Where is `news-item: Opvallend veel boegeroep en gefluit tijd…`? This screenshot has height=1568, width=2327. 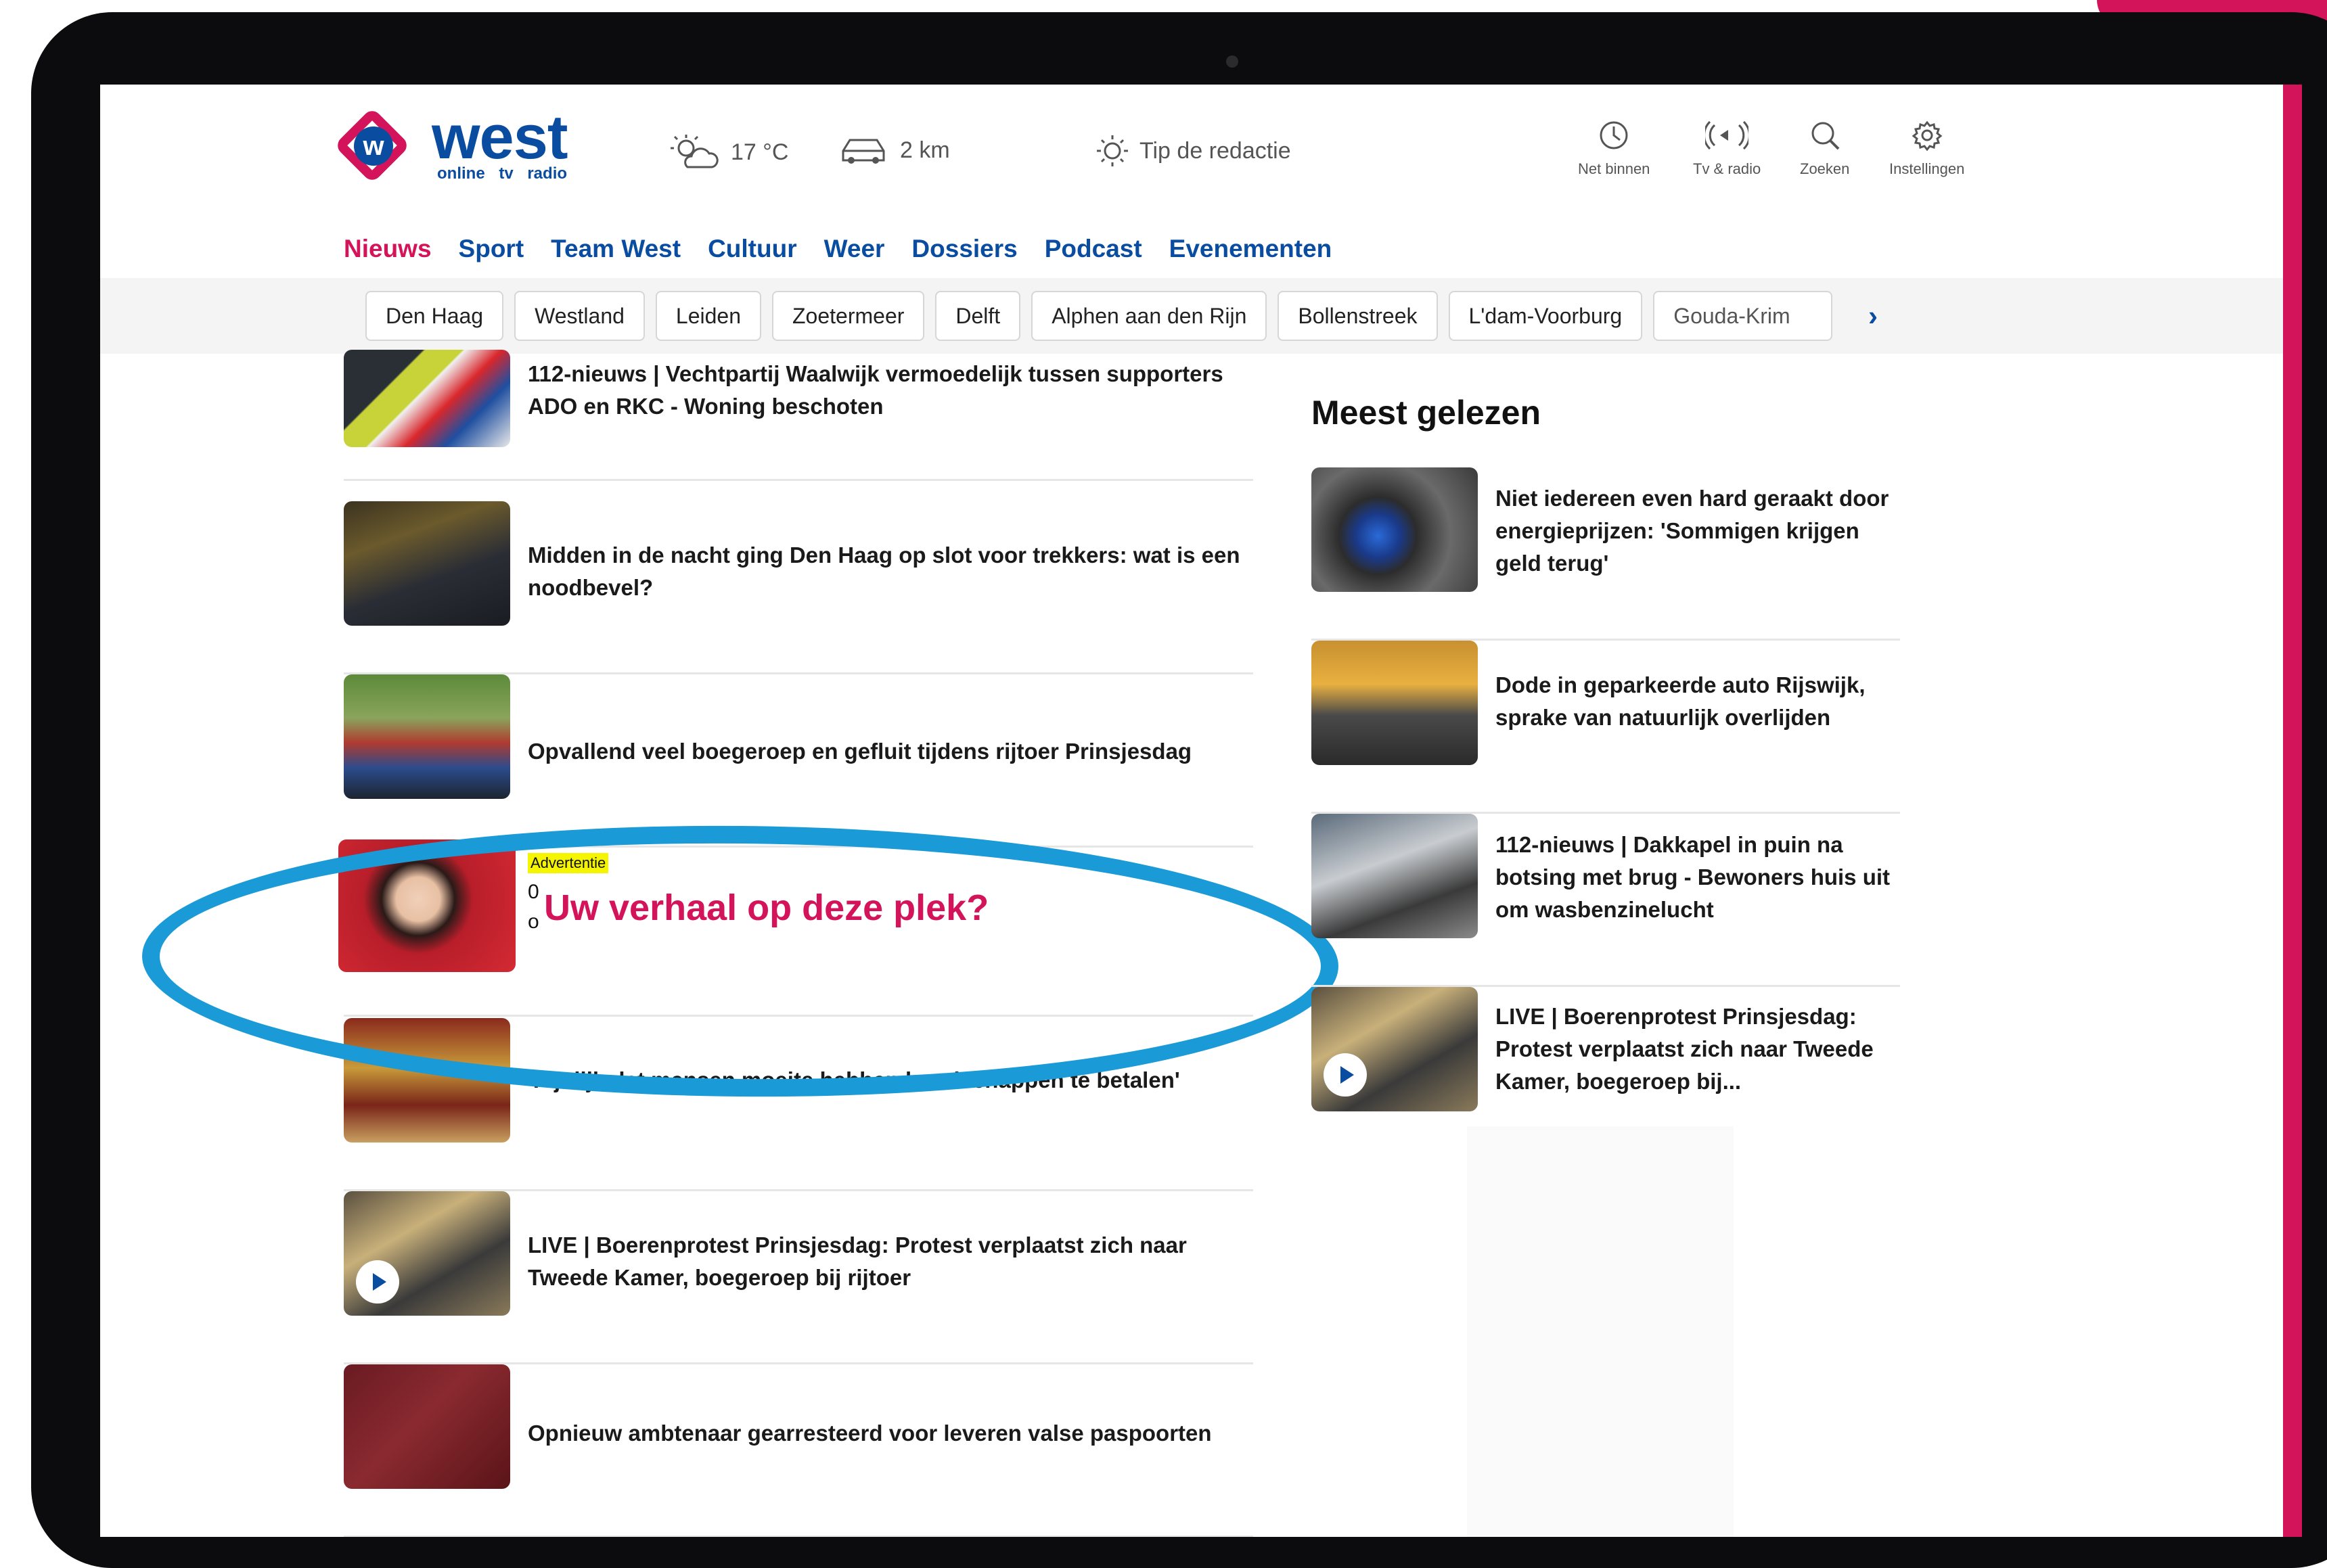 news-item: Opvallend veel boegeroep en gefluit tijd… is located at coordinates (798, 761).